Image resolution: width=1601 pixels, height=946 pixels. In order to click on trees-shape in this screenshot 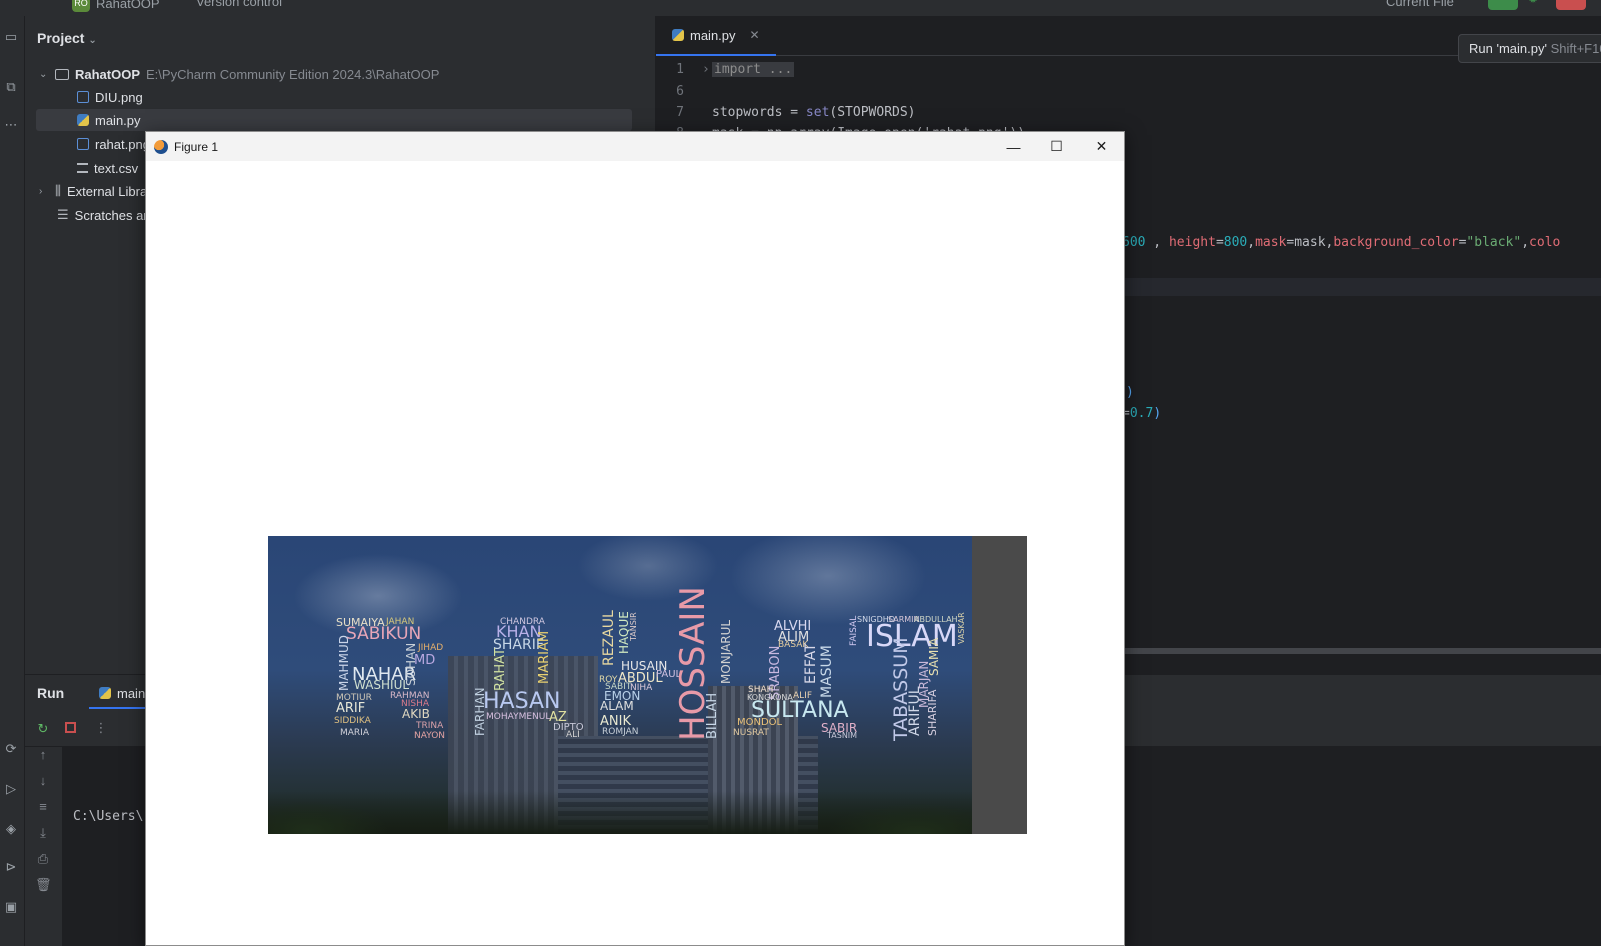, I will do `click(620, 812)`.